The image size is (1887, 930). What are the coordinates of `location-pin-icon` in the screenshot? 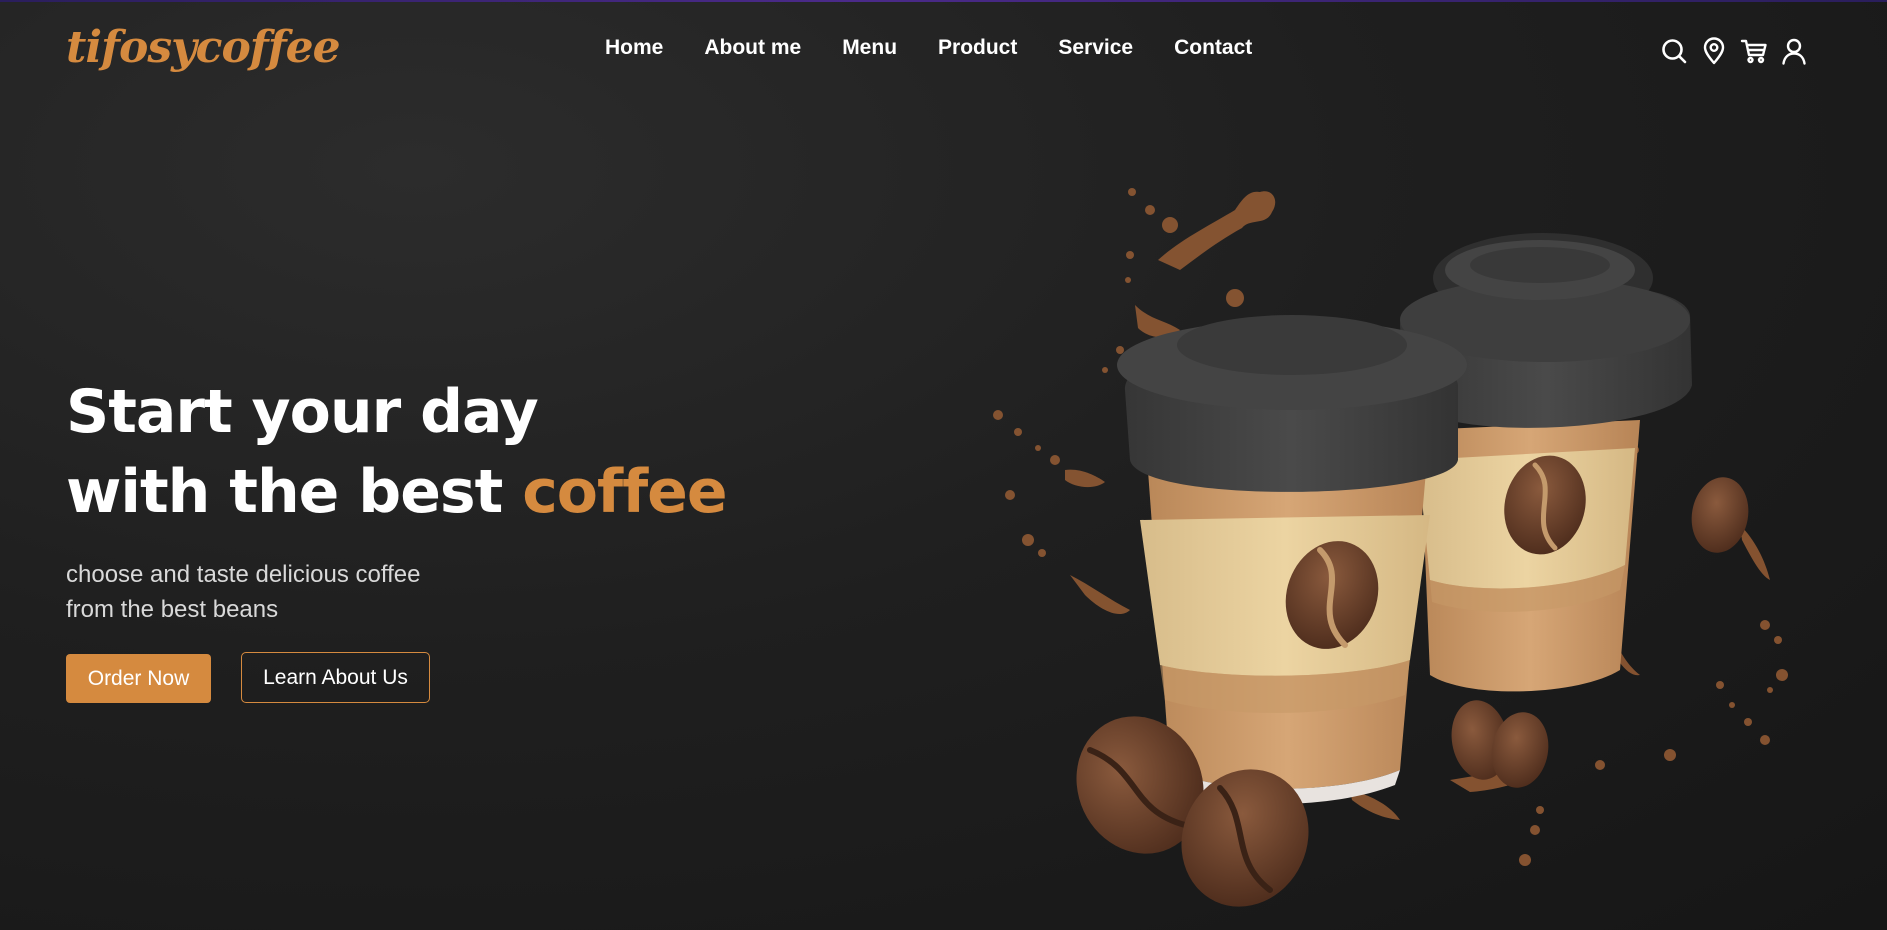 It's located at (1714, 51).